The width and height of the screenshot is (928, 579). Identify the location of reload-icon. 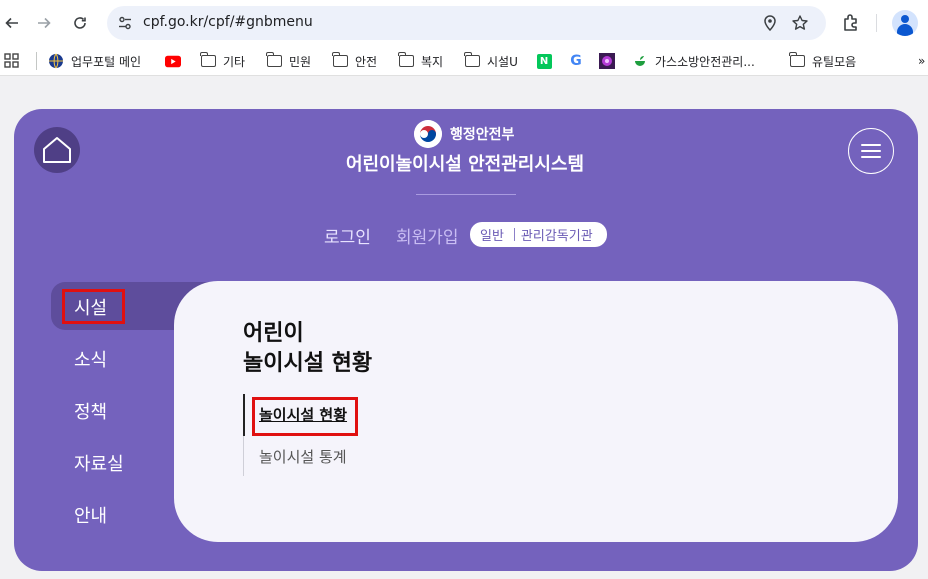
(80, 23).